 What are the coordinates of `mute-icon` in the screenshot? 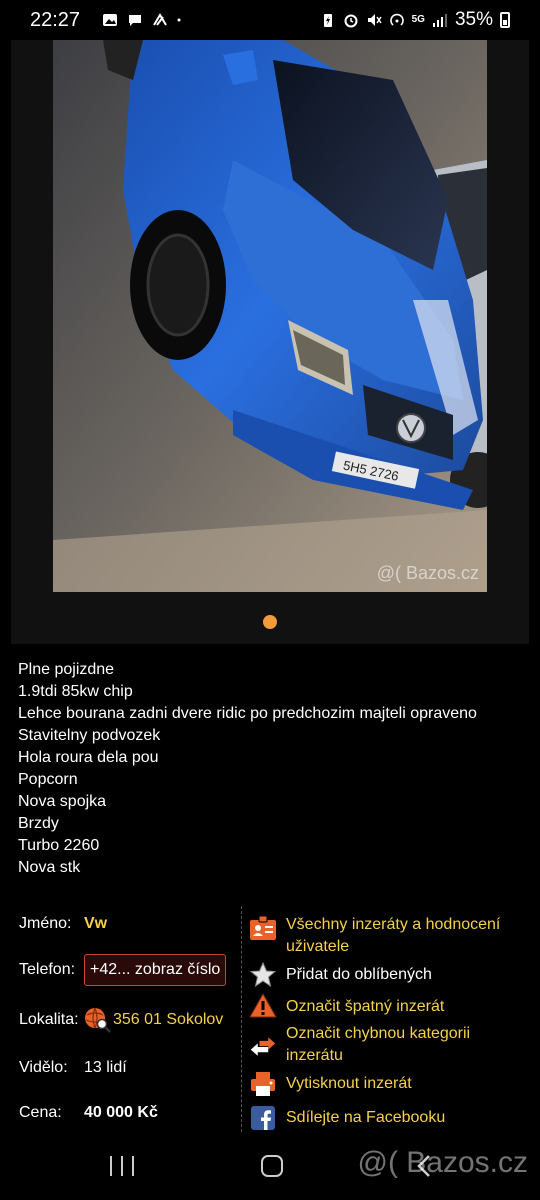 It's located at (374, 20).